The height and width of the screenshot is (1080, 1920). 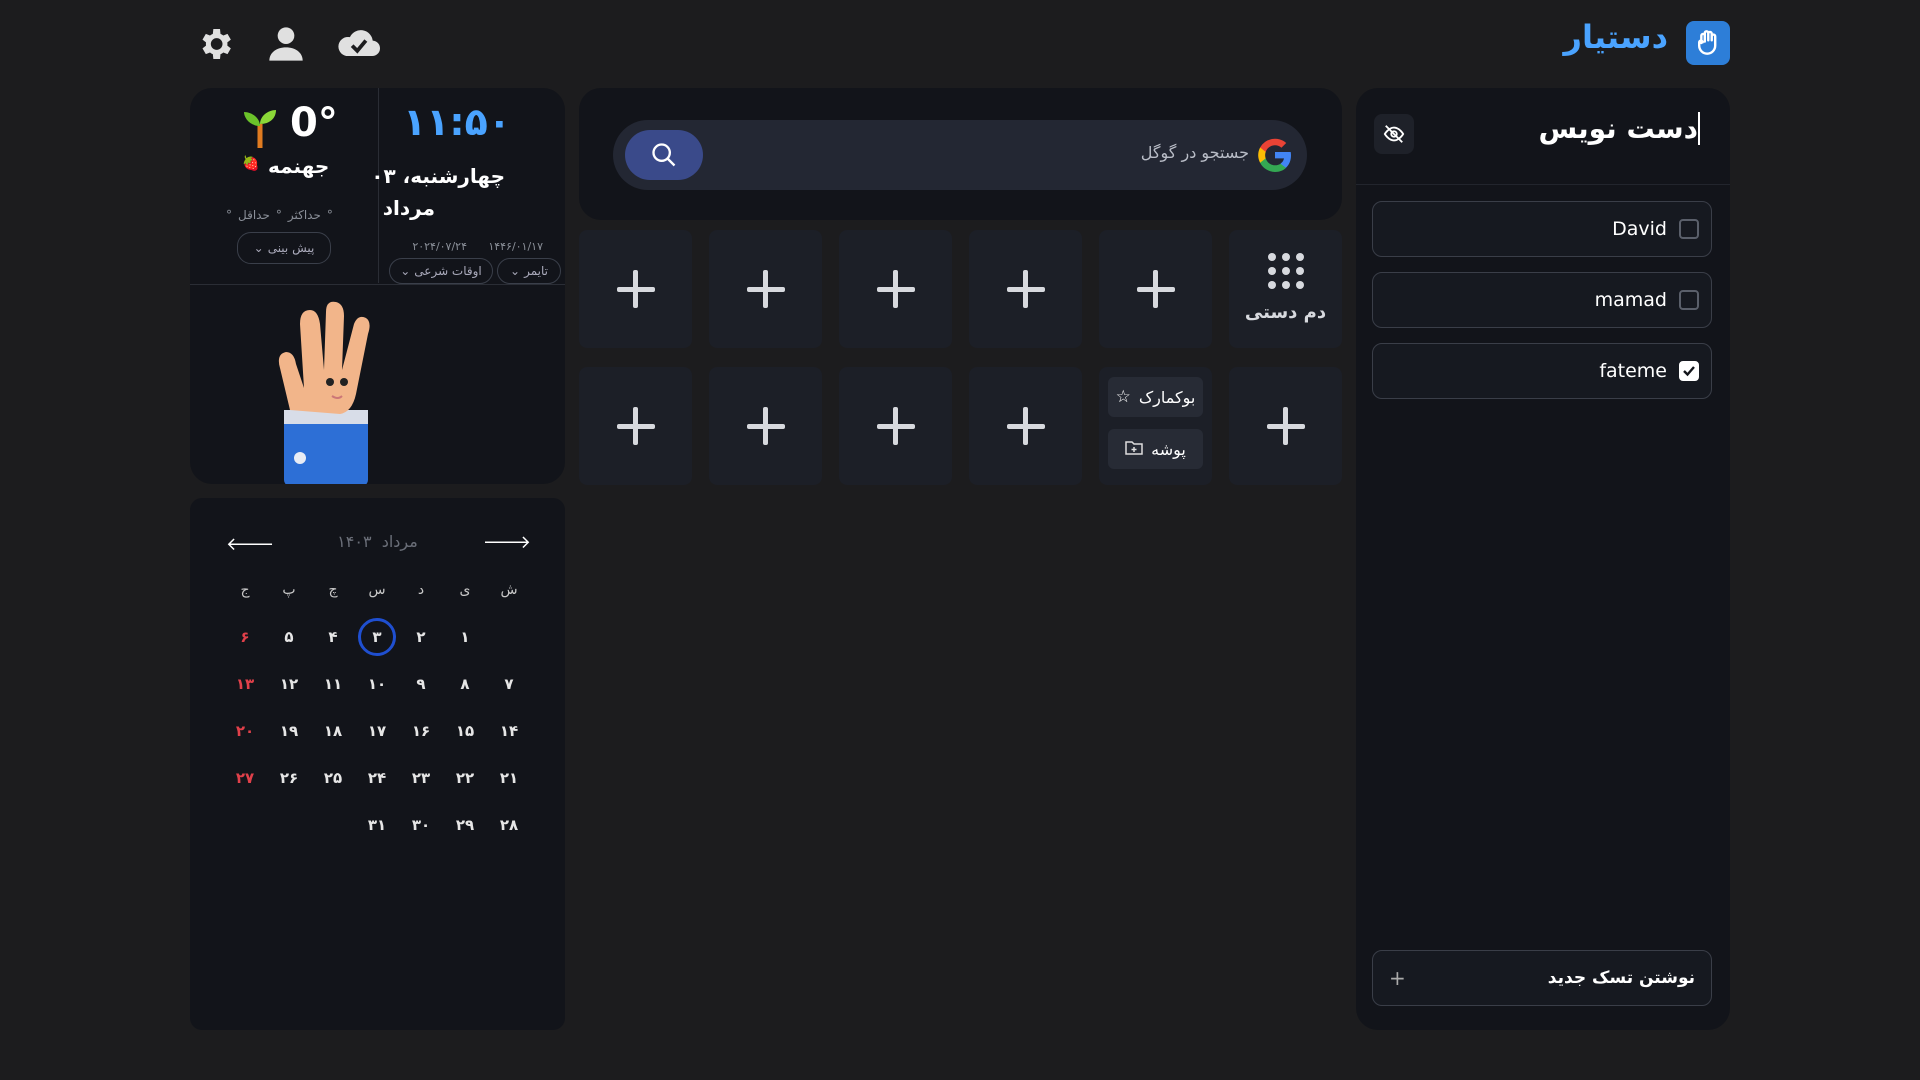 I want to click on calendar-day: ۲۶, so click(x=289, y=777).